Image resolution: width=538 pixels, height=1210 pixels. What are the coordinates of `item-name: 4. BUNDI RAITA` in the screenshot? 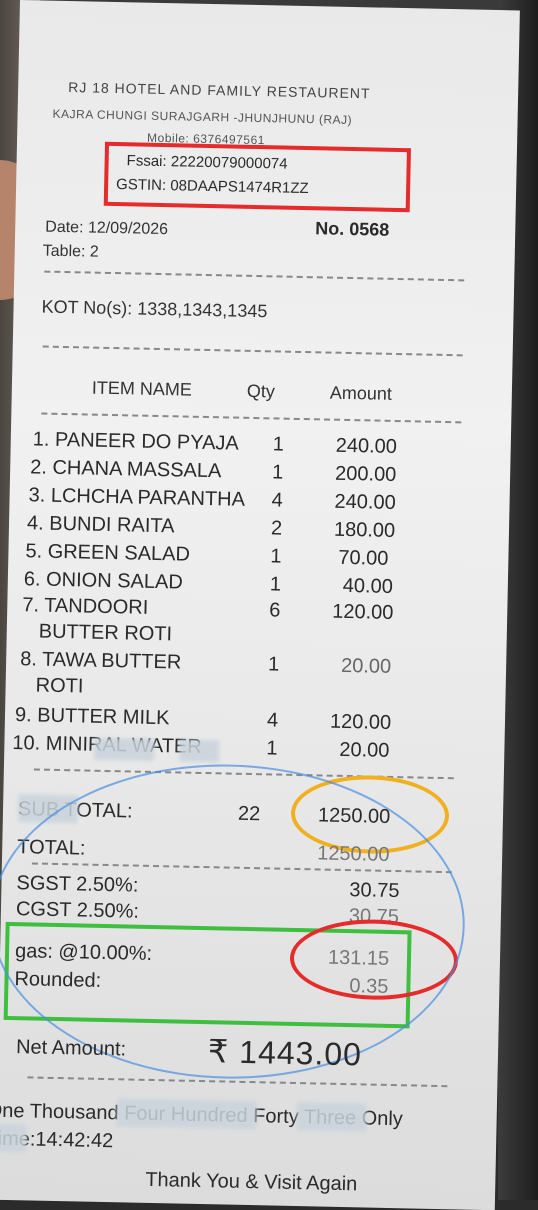 It's located at (100, 525).